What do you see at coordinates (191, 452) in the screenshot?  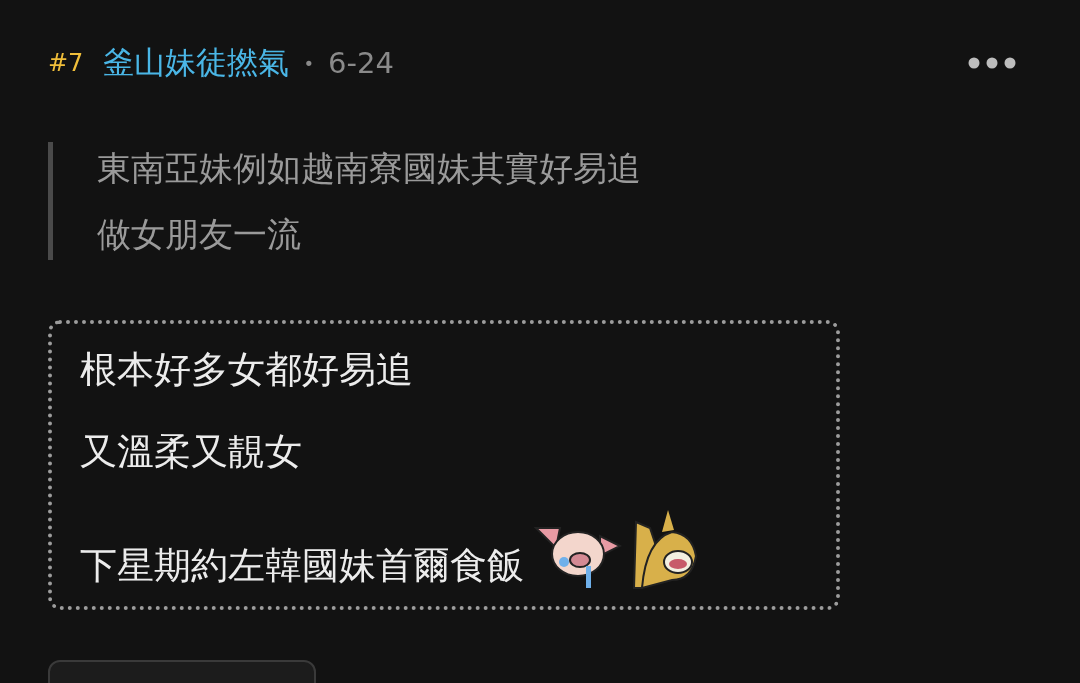 I see `reply-text: 又溫柔又靚女` at bounding box center [191, 452].